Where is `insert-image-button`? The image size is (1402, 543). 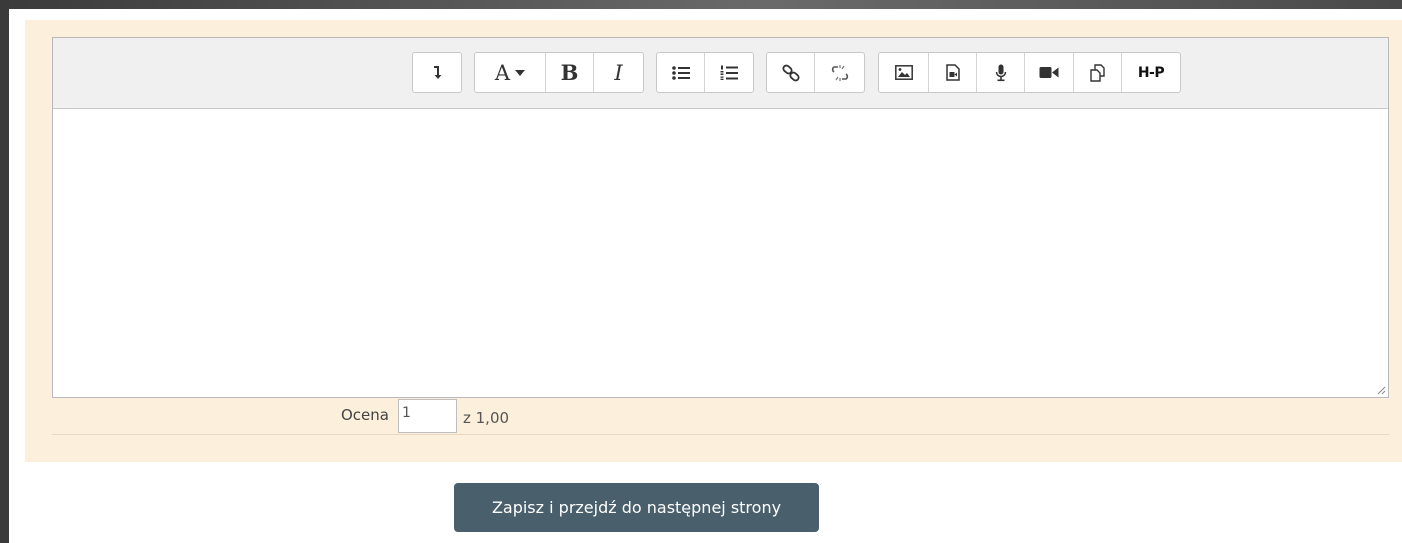 insert-image-button is located at coordinates (904, 72).